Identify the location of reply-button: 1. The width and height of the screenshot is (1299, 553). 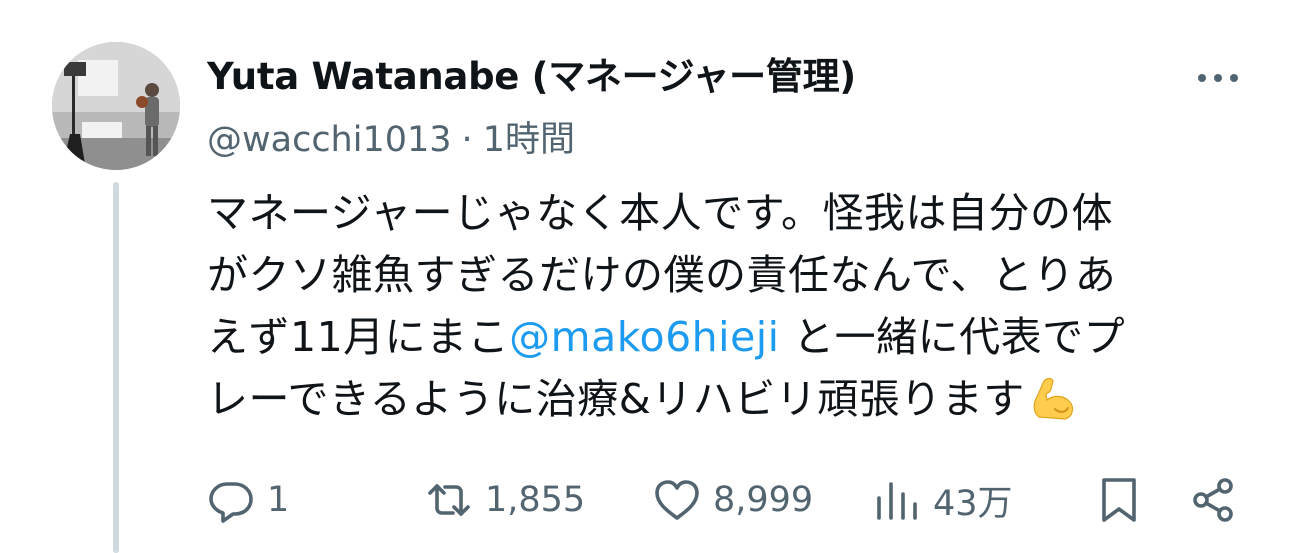
(248, 500).